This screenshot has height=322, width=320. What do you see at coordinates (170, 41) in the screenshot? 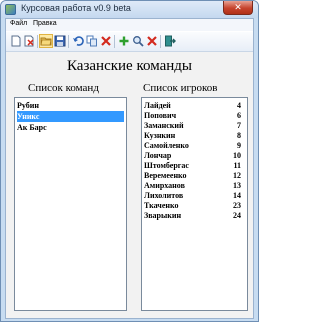
I see `exit-icon` at bounding box center [170, 41].